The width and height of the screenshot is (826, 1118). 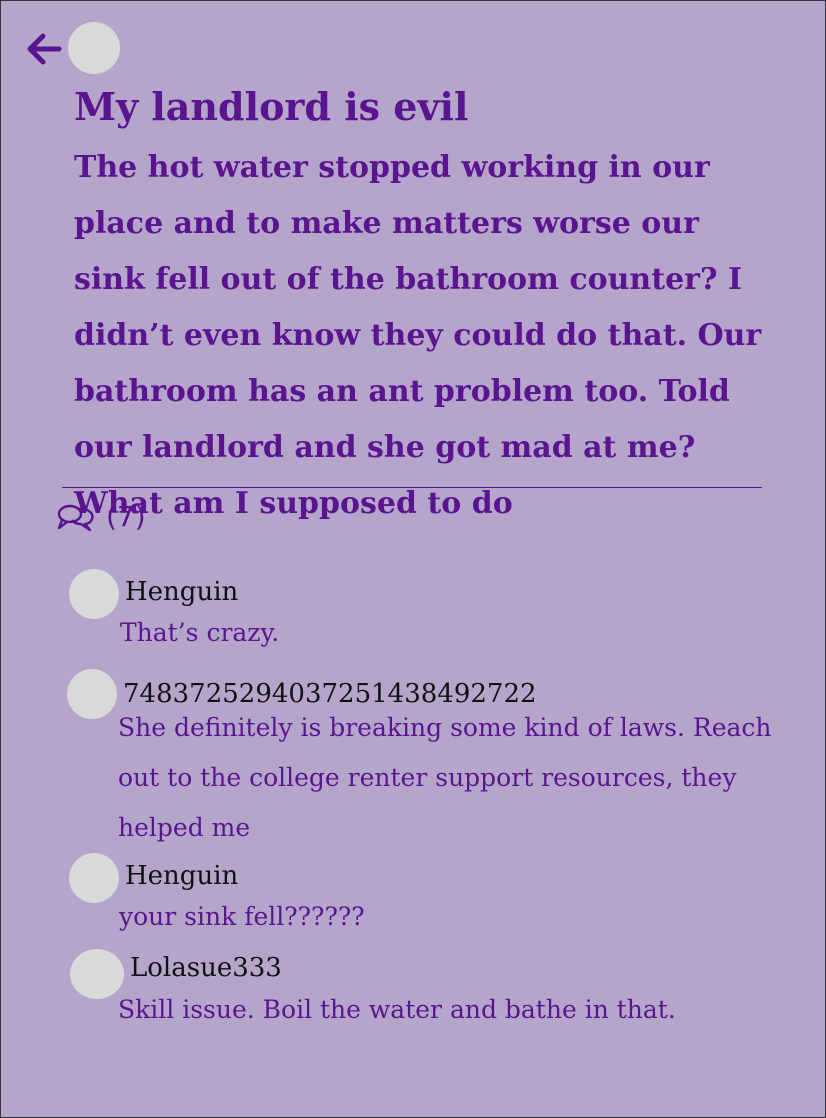 What do you see at coordinates (126, 516) in the screenshot?
I see `comment-count-label: (7)` at bounding box center [126, 516].